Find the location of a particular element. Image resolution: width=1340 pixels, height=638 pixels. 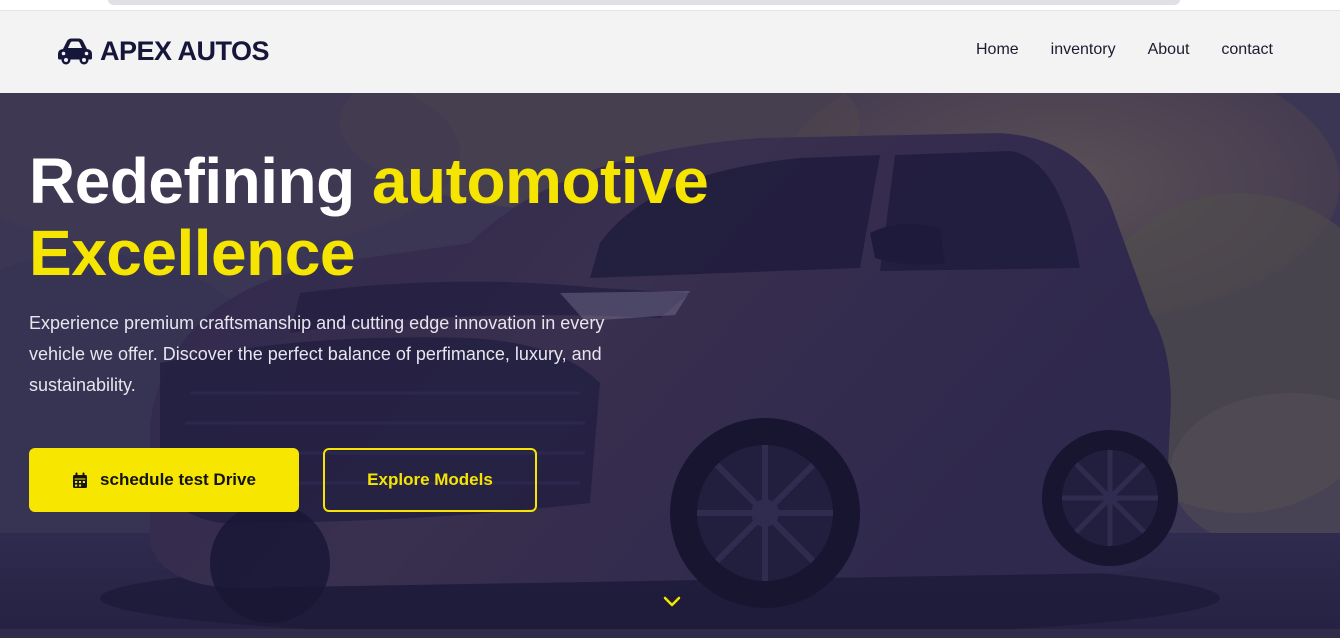

nav-link-about: About is located at coordinates (1169, 50).